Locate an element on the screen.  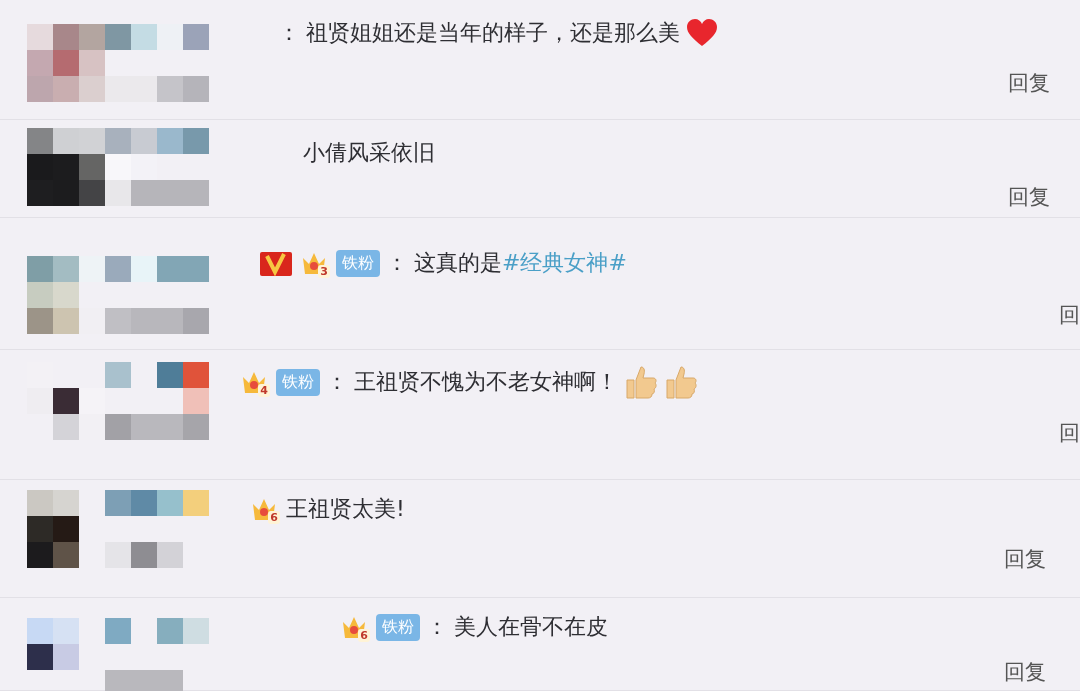
comment-text: 祖贤姐姐还是当年的样子，还是那么美 is located at coordinates (493, 33).